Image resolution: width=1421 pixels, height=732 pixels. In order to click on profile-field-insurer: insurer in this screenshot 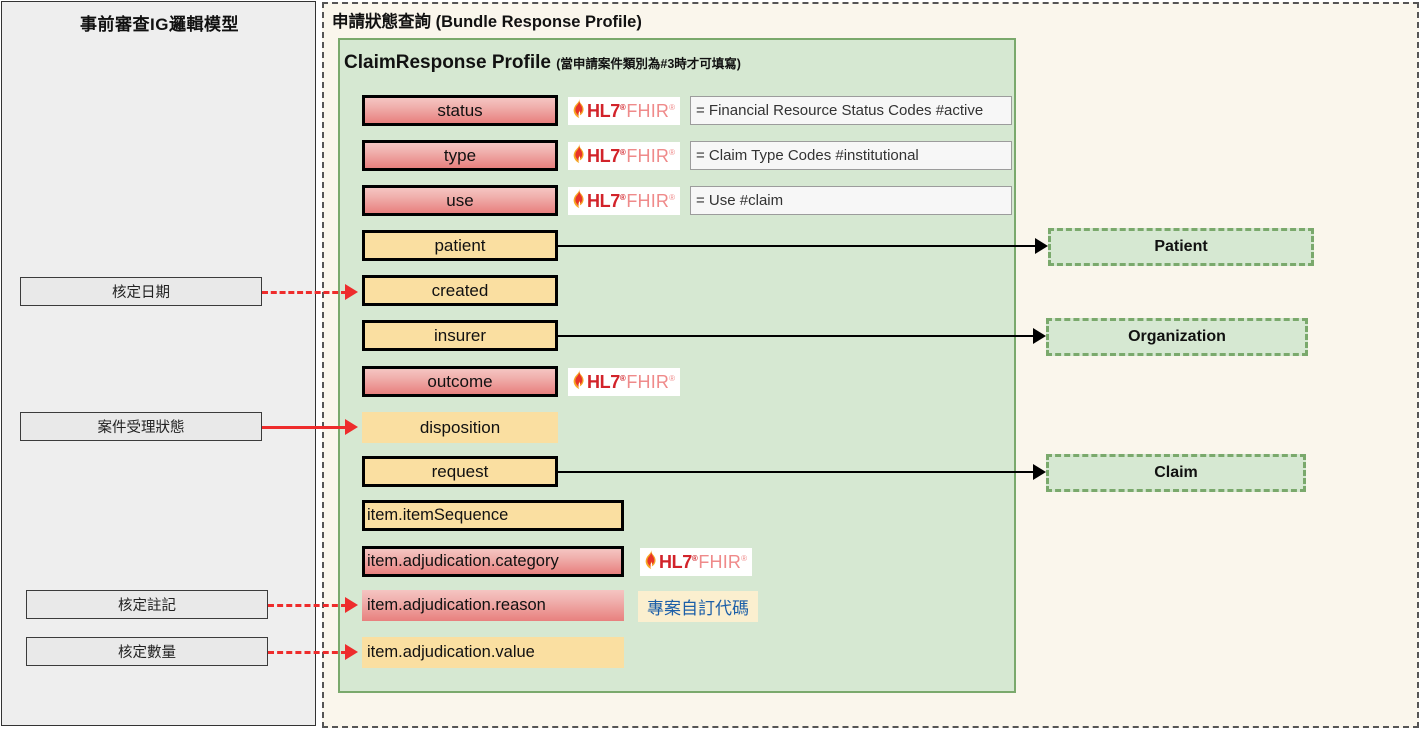, I will do `click(460, 335)`.